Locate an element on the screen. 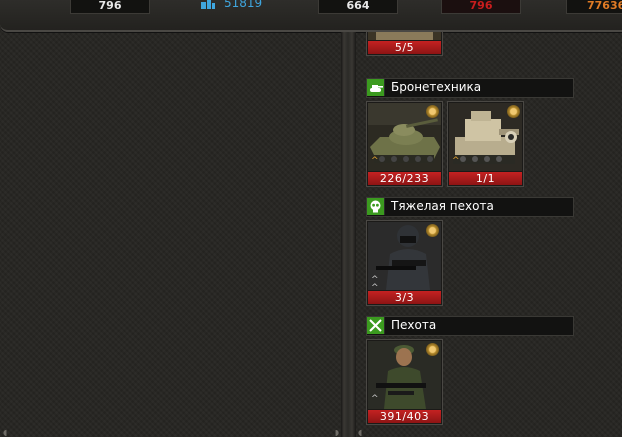 The height and width of the screenshot is (437, 622). category-header-armor: Бронетехника is located at coordinates (470, 88).